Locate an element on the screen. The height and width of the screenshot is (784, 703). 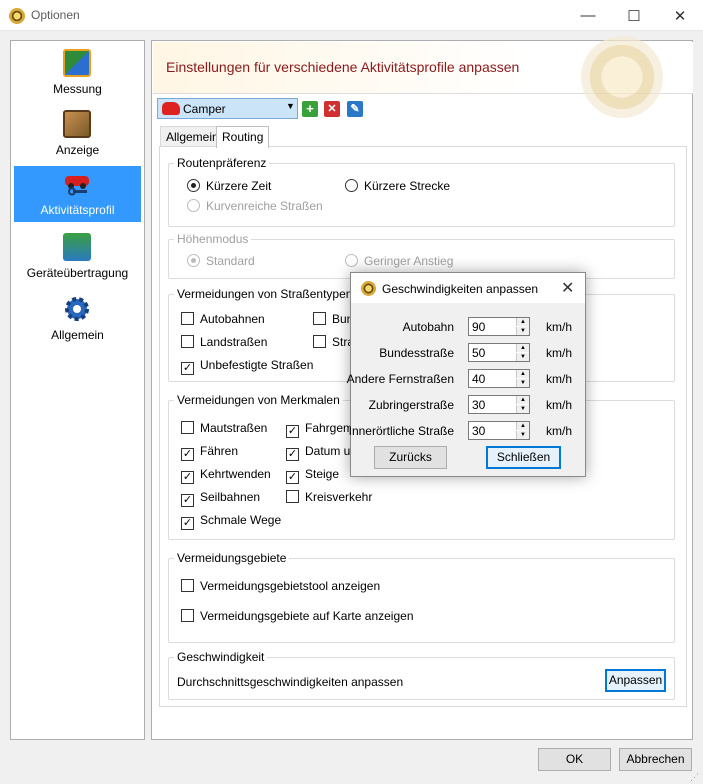
map-display-icon is located at coordinates (77, 124).